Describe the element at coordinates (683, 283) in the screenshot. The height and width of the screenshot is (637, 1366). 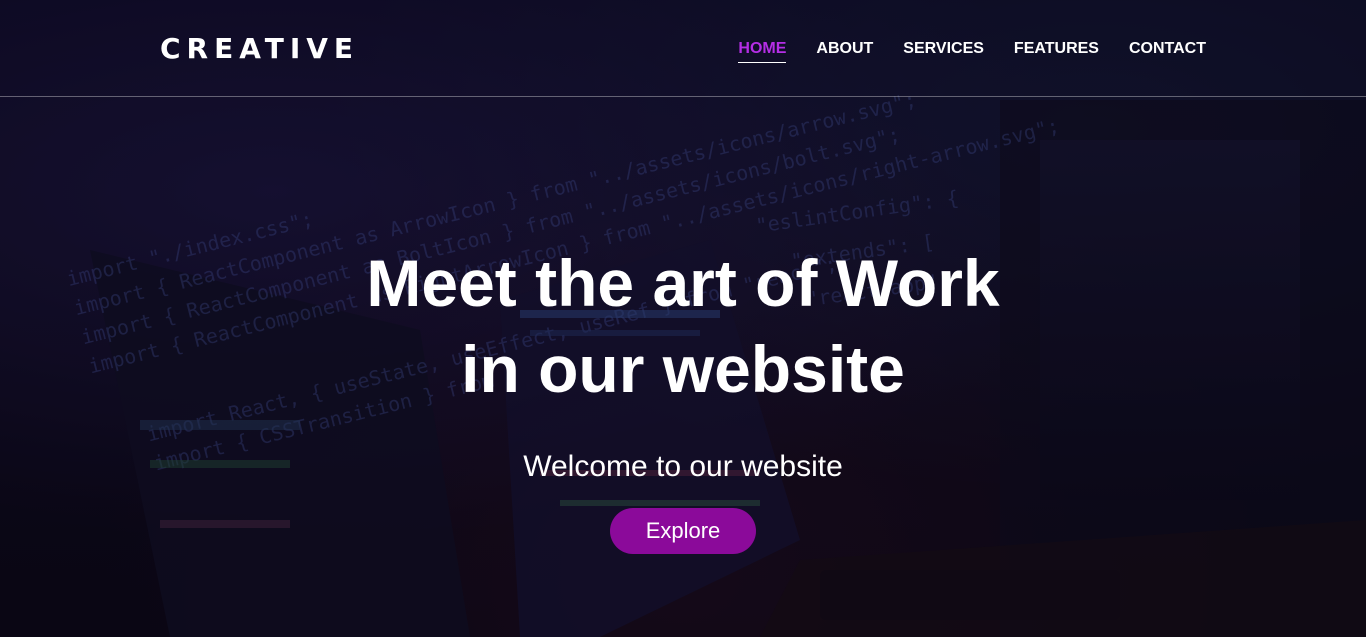
I see `hero-headline-line-1: Meet the art of Work` at that location.